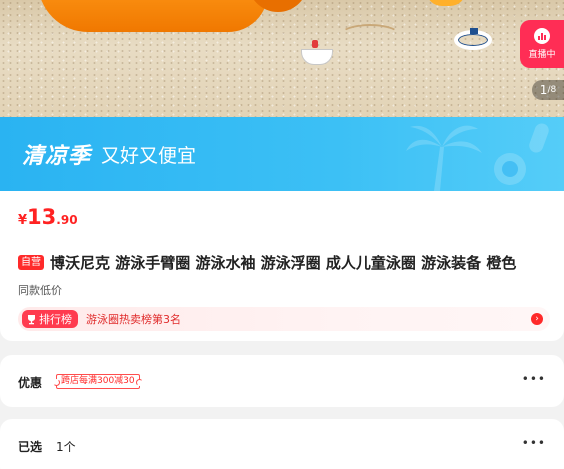 This screenshot has height=469, width=564. Describe the element at coordinates (542, 36) in the screenshot. I see `live-chart-icon` at that location.